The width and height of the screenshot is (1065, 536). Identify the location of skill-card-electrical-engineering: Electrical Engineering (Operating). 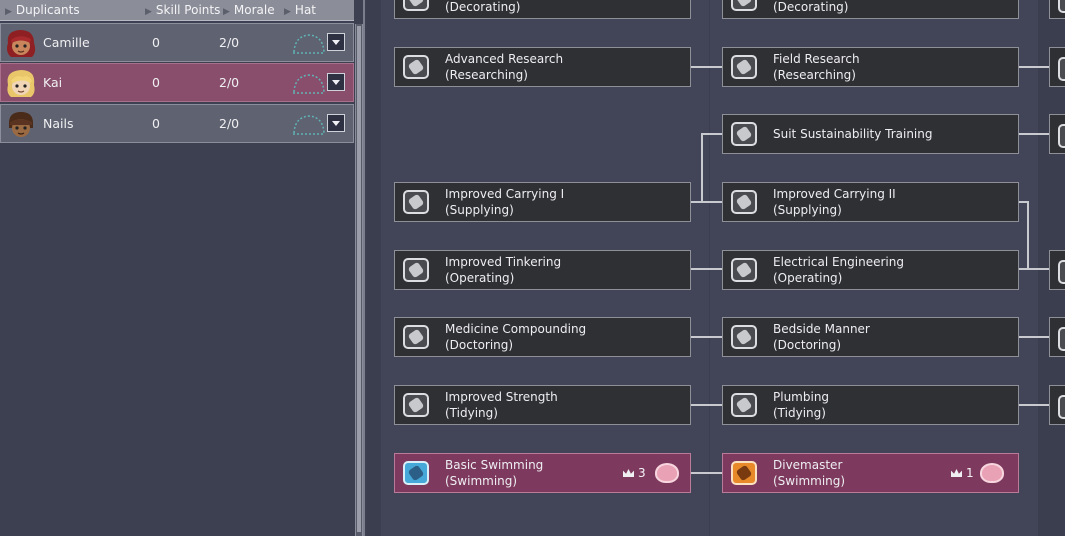
(870, 270).